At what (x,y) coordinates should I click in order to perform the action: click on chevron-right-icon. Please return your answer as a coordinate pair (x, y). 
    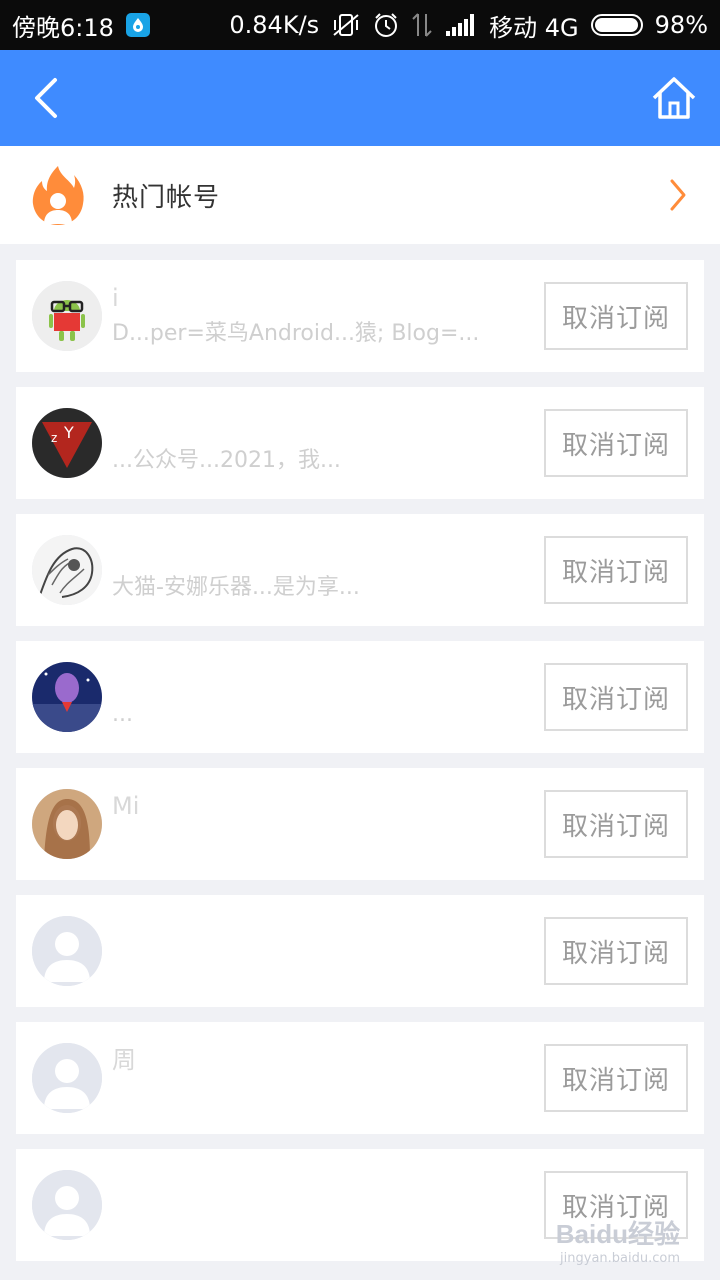
    Looking at the image, I should click on (678, 195).